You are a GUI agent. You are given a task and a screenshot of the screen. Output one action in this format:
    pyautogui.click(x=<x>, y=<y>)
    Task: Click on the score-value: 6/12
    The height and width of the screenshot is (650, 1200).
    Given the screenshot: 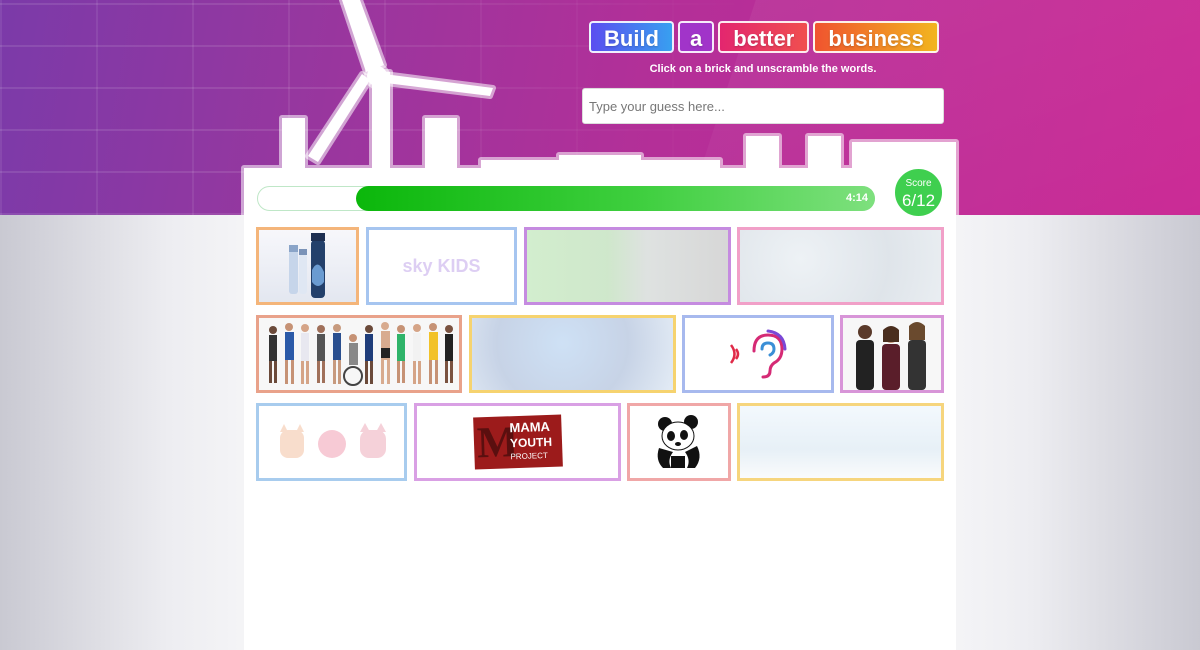 What is the action you would take?
    pyautogui.click(x=918, y=200)
    